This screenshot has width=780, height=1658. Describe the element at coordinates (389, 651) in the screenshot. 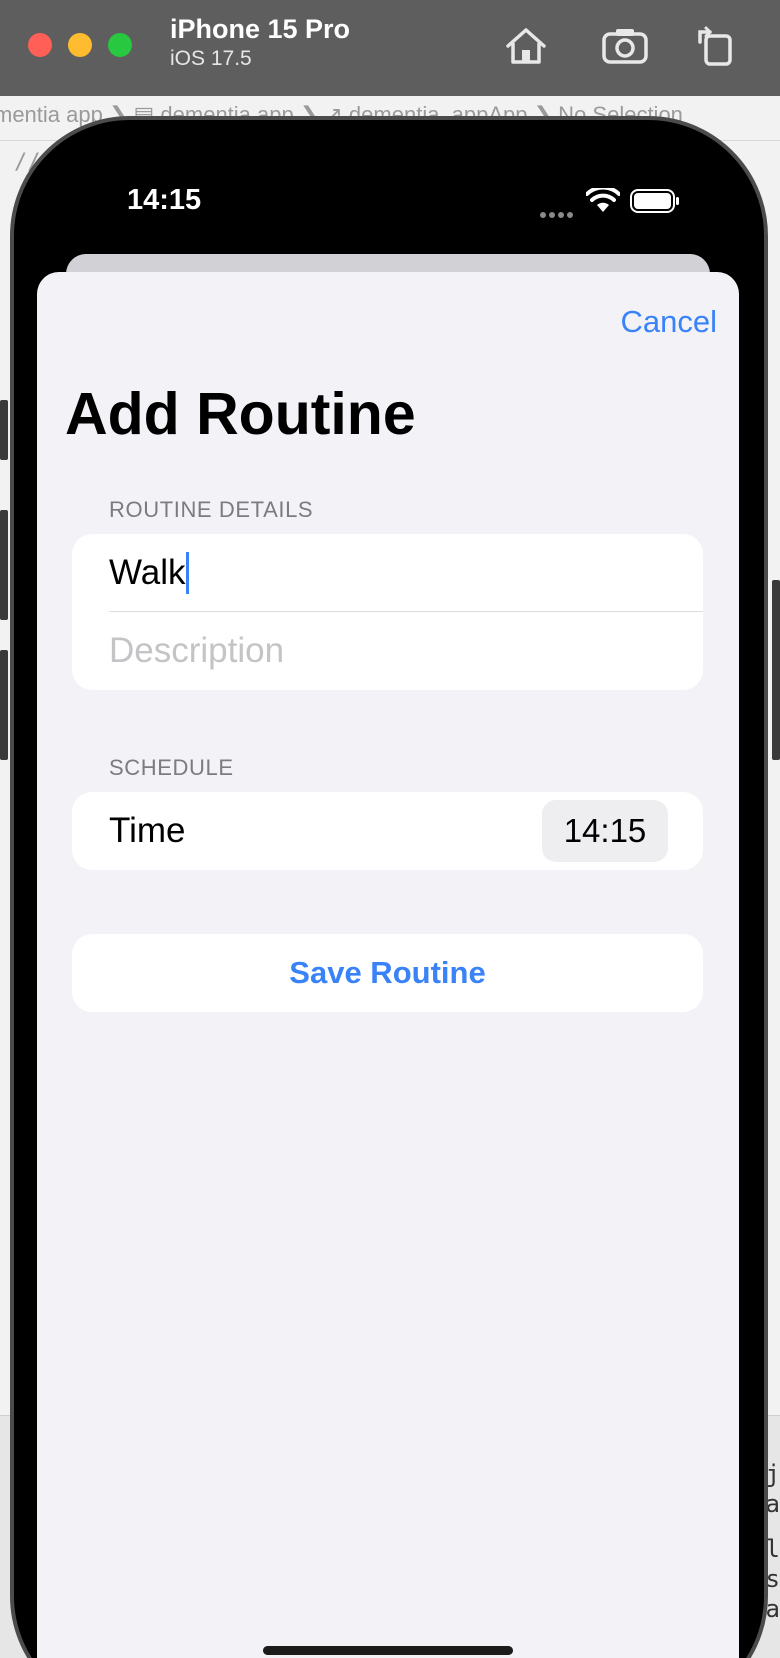

I see `description-field: Description` at that location.